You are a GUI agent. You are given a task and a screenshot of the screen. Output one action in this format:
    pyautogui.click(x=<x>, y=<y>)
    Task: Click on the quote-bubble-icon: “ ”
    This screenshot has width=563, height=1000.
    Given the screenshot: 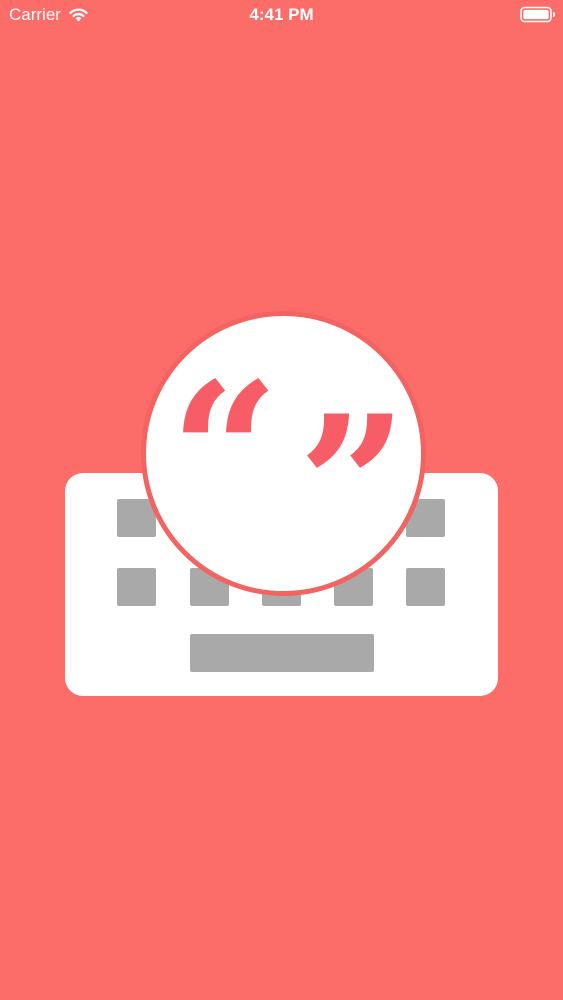 What is the action you would take?
    pyautogui.click(x=283, y=453)
    